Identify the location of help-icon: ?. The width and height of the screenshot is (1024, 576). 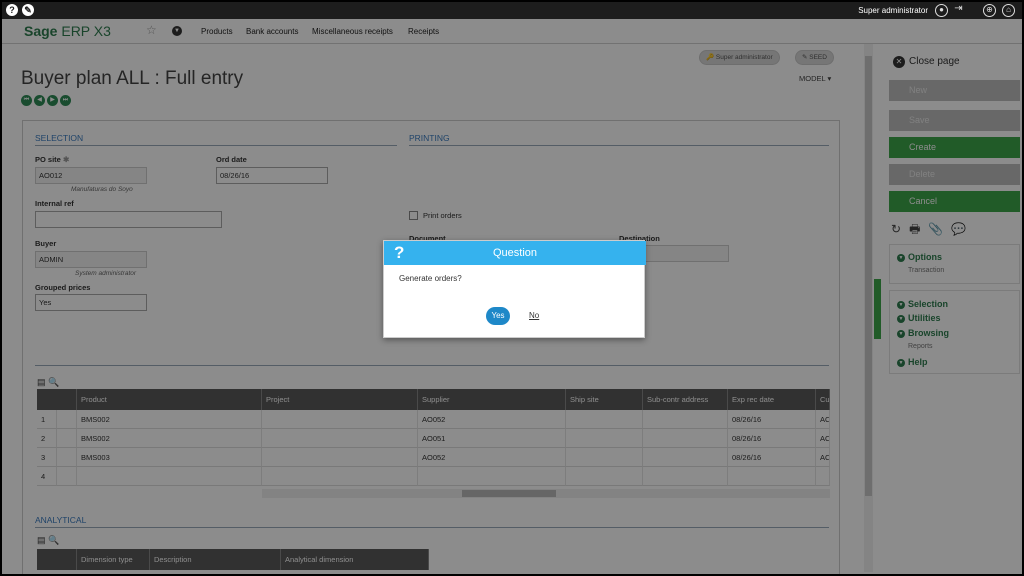
(12, 10).